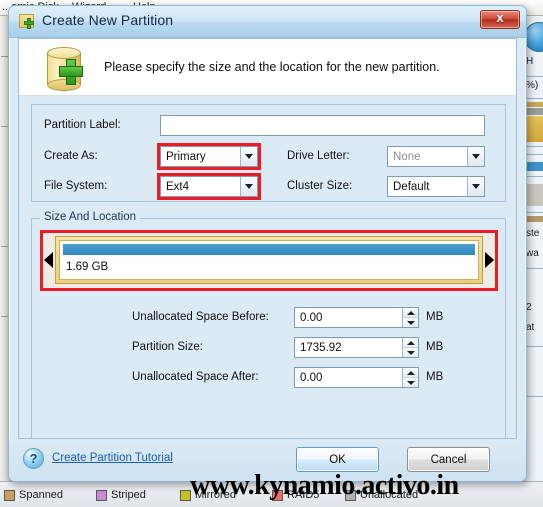 The image size is (543, 507). What do you see at coordinates (277, 495) in the screenshot?
I see `legend-swatch-raid5` at bounding box center [277, 495].